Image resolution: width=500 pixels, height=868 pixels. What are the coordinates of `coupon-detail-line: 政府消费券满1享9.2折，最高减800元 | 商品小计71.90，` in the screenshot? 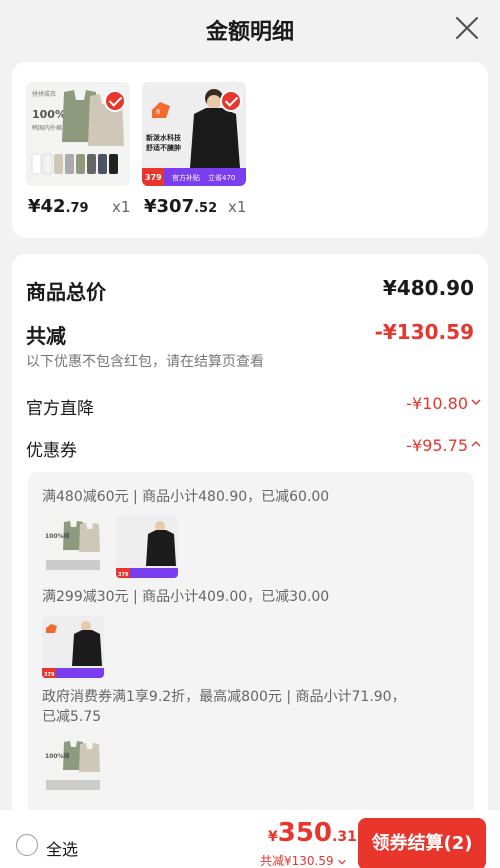 It's located at (224, 697).